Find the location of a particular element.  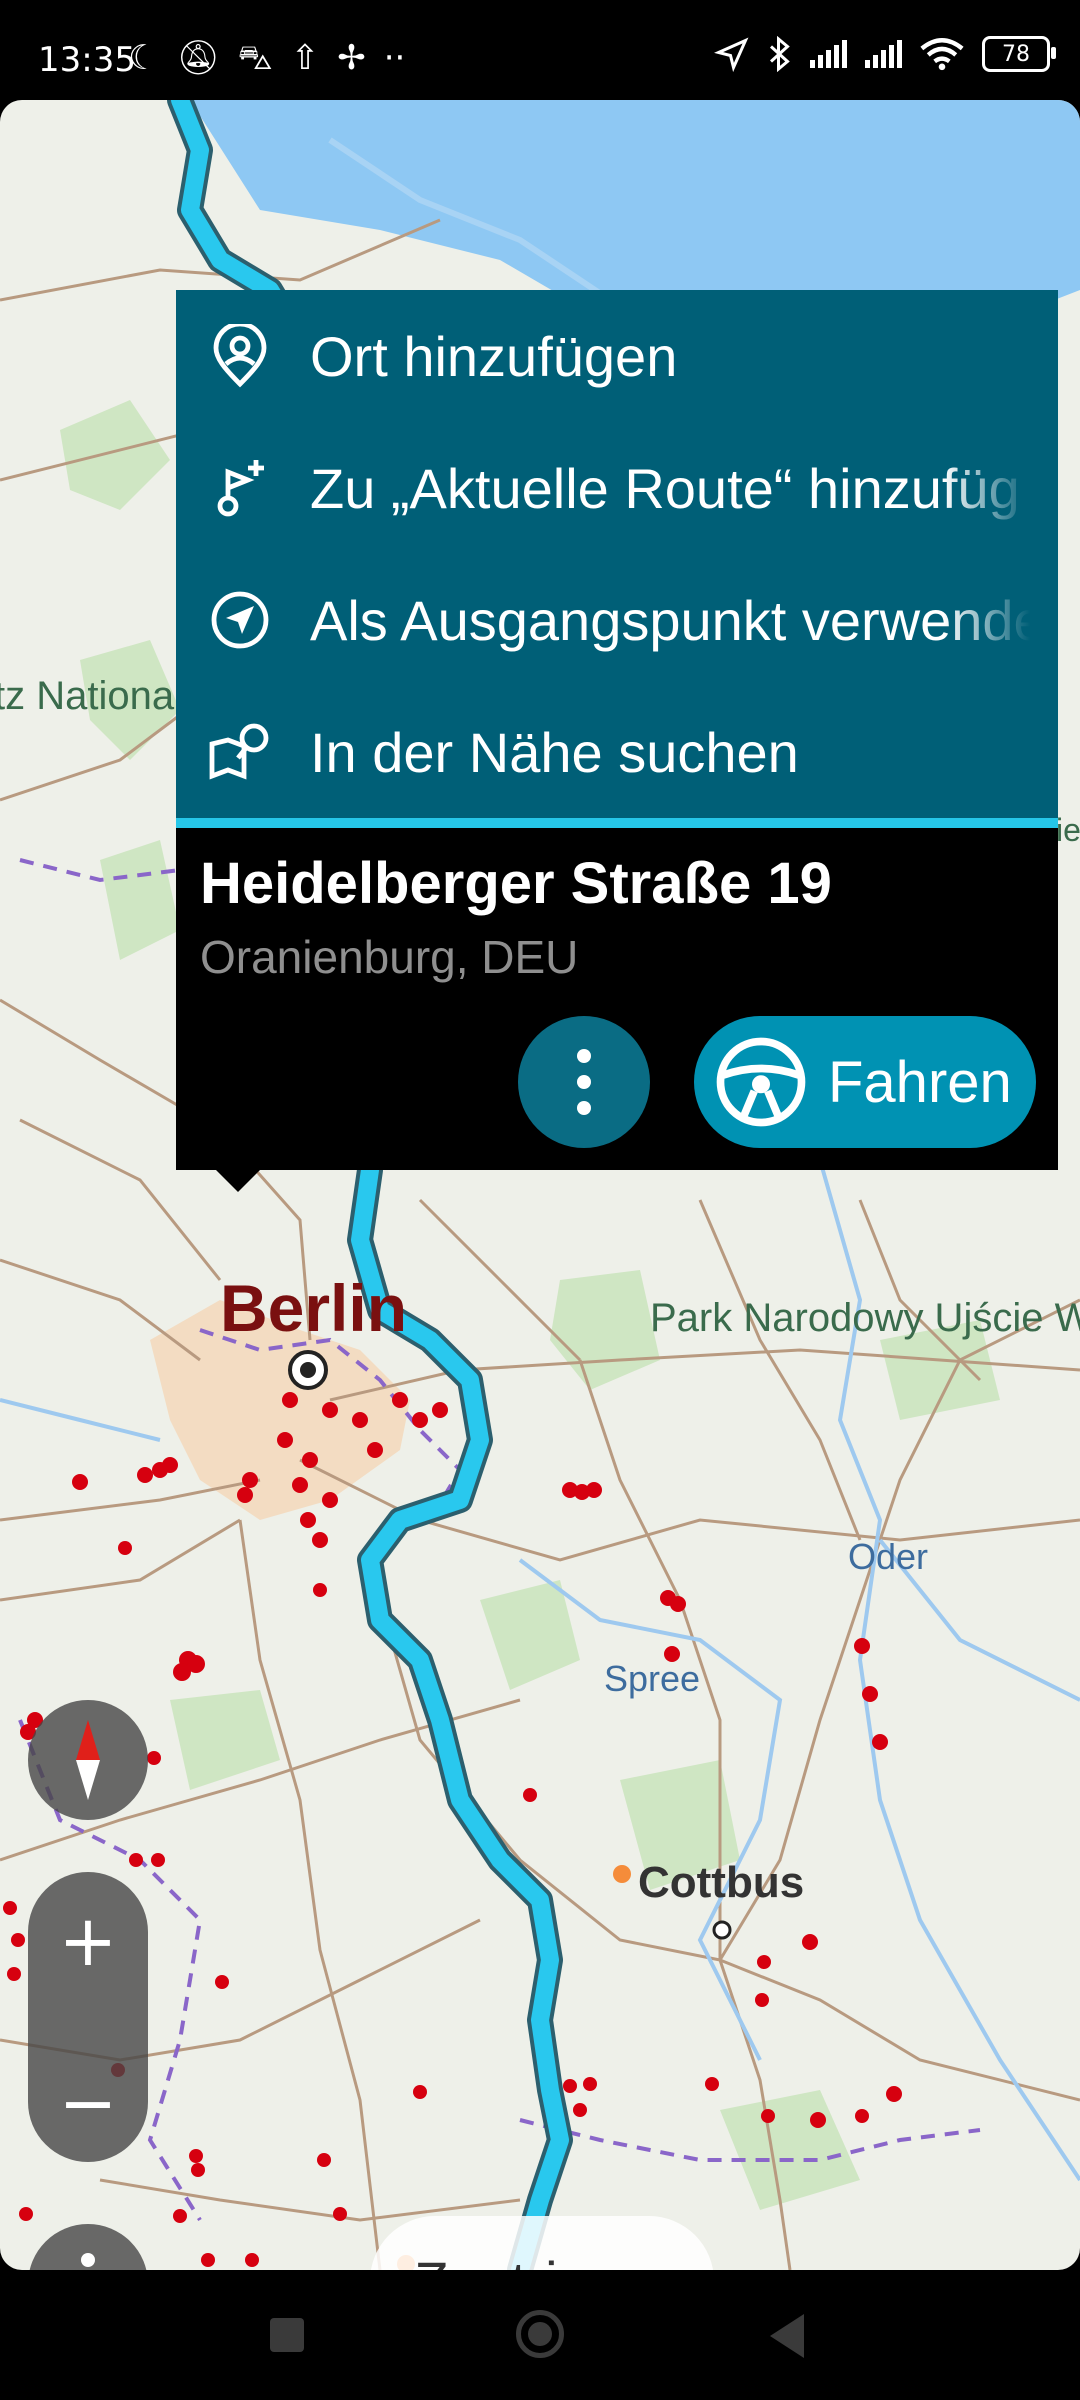

bell-off-icon: 🔕︎ is located at coordinates (198, 58).